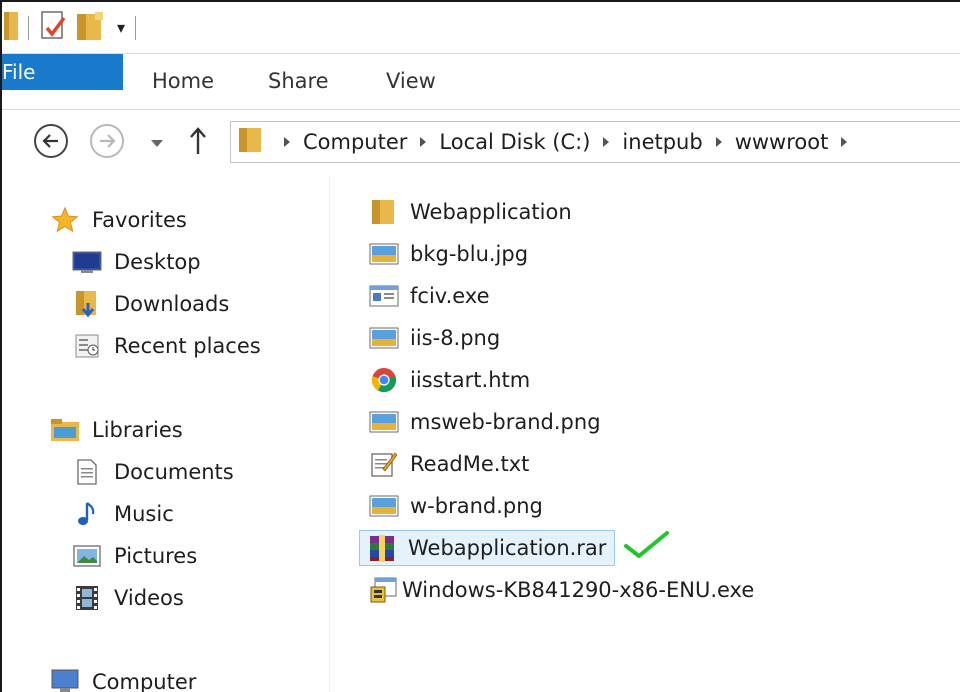 This screenshot has height=692, width=960. I want to click on nav-libraries: Libraries, so click(116, 430).